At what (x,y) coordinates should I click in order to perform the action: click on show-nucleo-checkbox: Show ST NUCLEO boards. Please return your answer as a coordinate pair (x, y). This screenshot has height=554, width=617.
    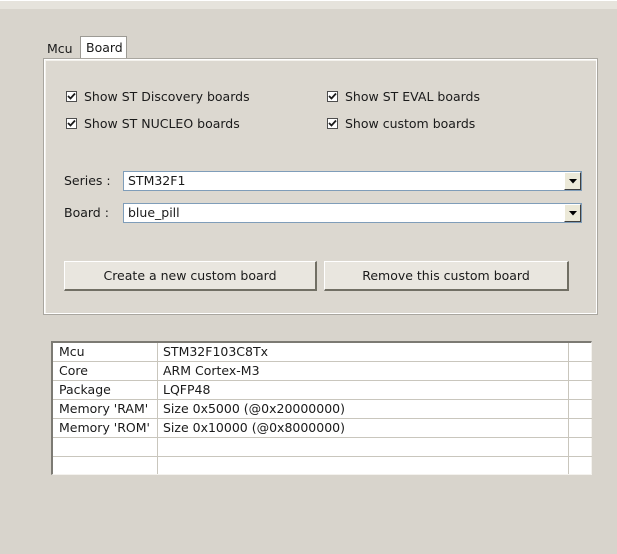
    Looking at the image, I should click on (153, 123).